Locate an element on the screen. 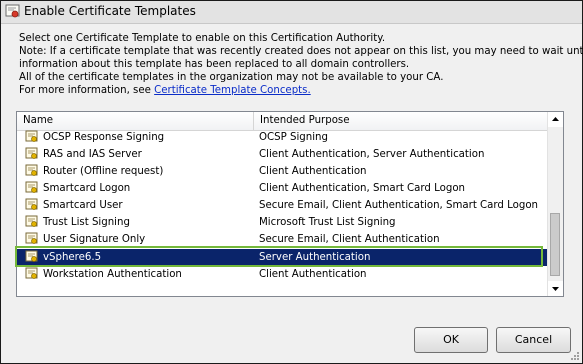  scrollbar-thumb is located at coordinates (555, 244).